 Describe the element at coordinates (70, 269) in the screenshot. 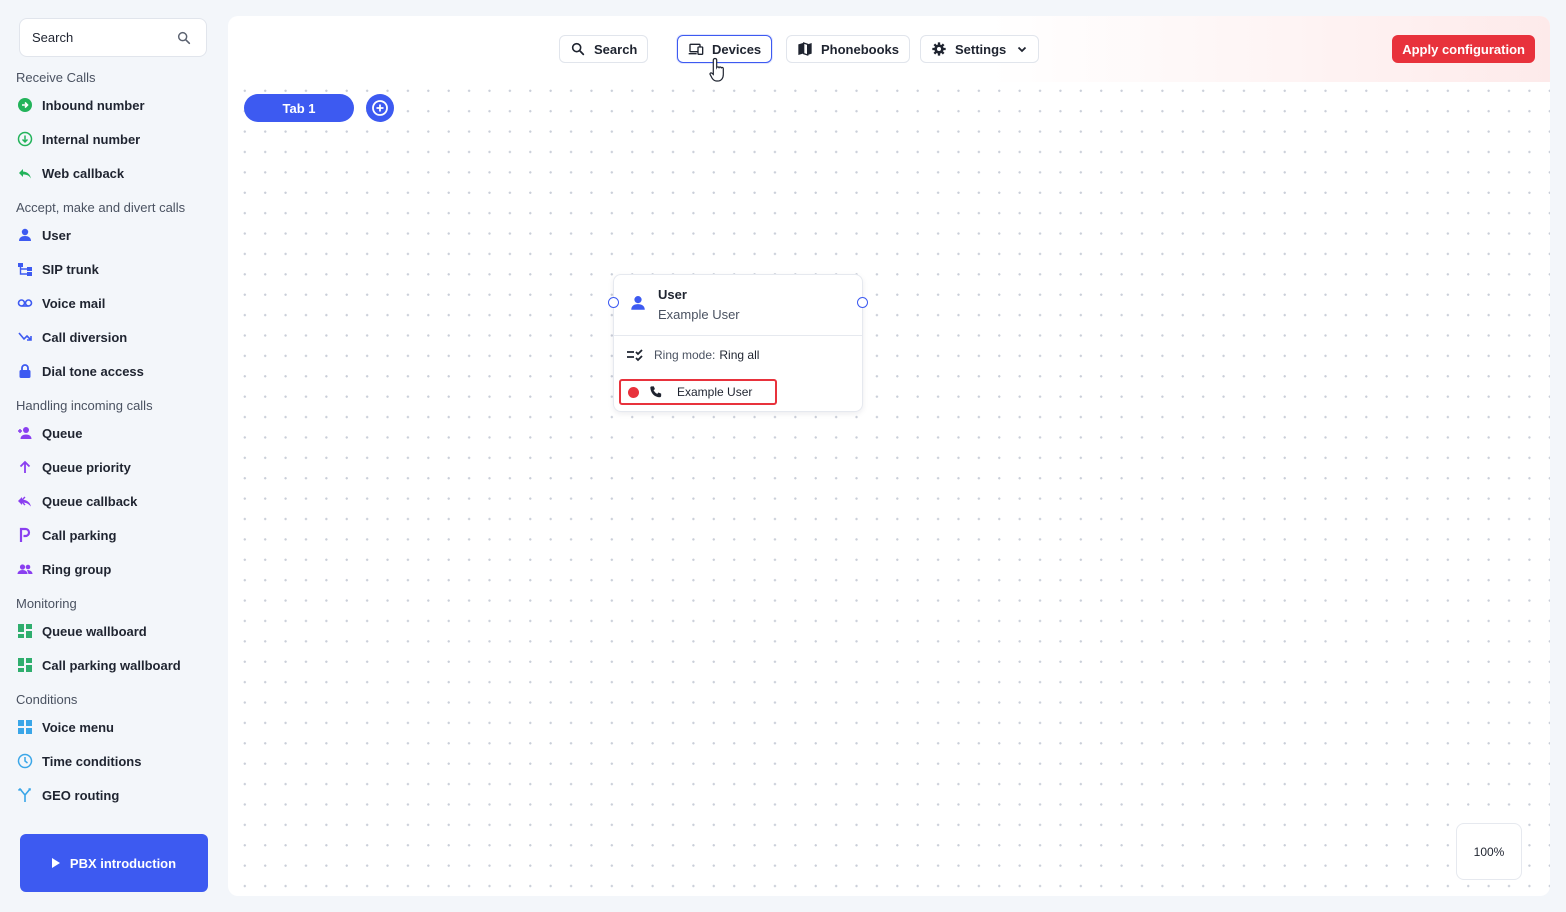

I see `sidebar-item-label: SIP trunk` at that location.